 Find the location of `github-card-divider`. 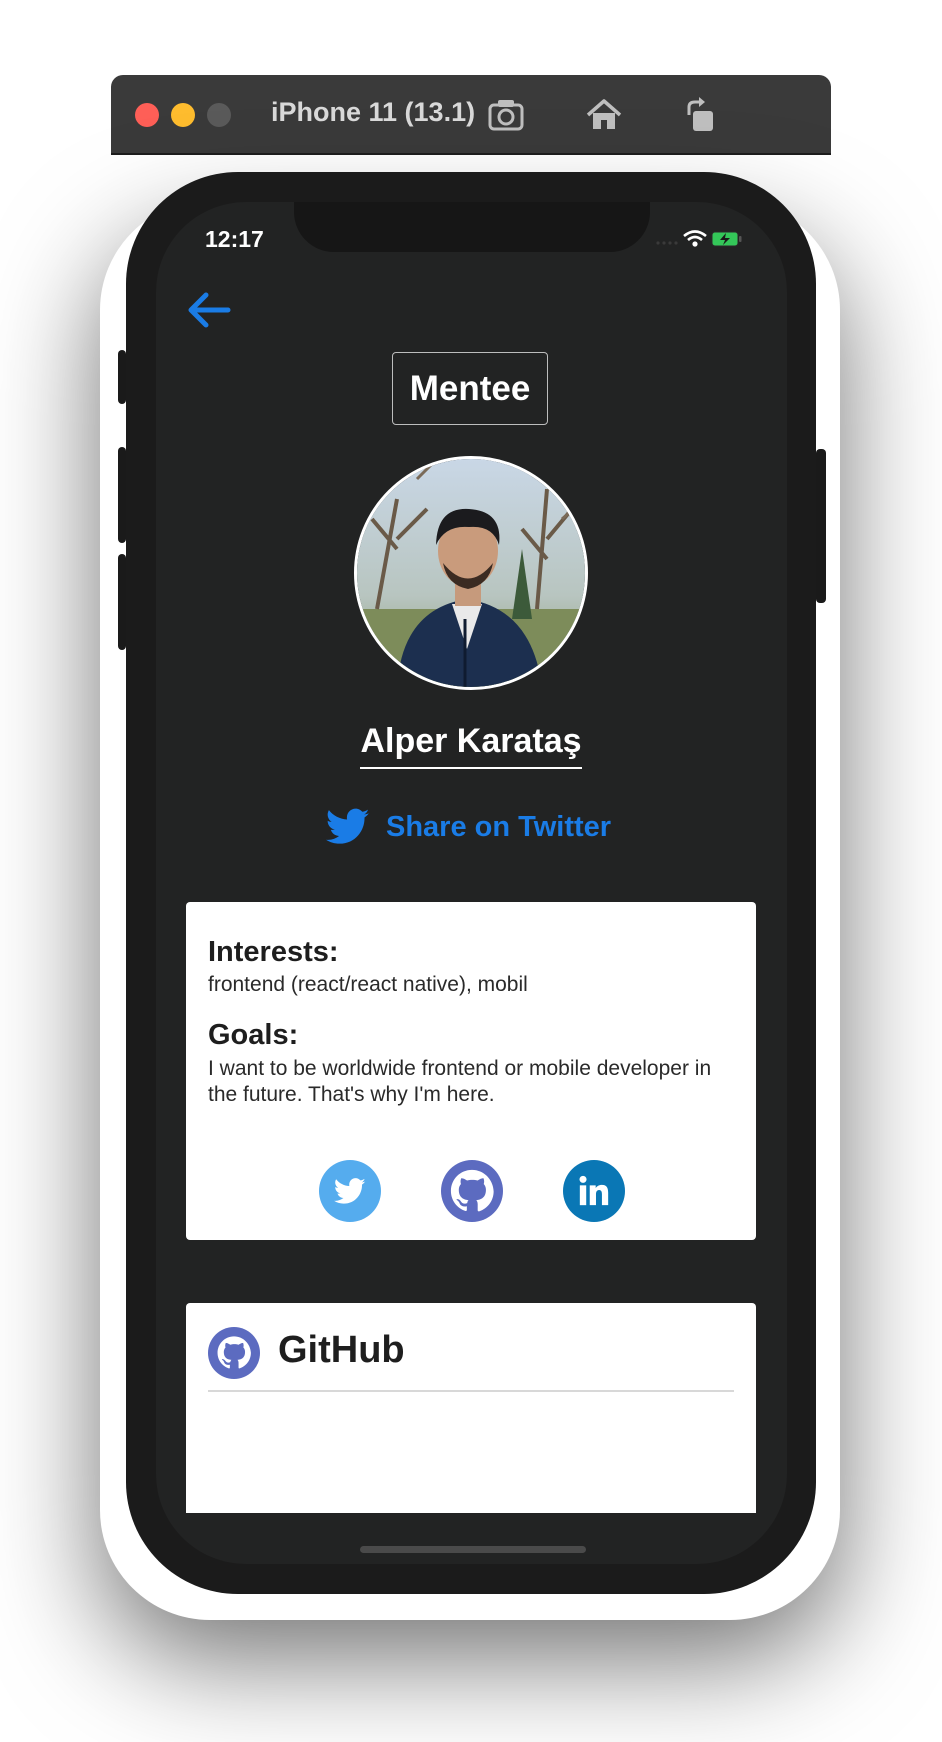

github-card-divider is located at coordinates (471, 1391).